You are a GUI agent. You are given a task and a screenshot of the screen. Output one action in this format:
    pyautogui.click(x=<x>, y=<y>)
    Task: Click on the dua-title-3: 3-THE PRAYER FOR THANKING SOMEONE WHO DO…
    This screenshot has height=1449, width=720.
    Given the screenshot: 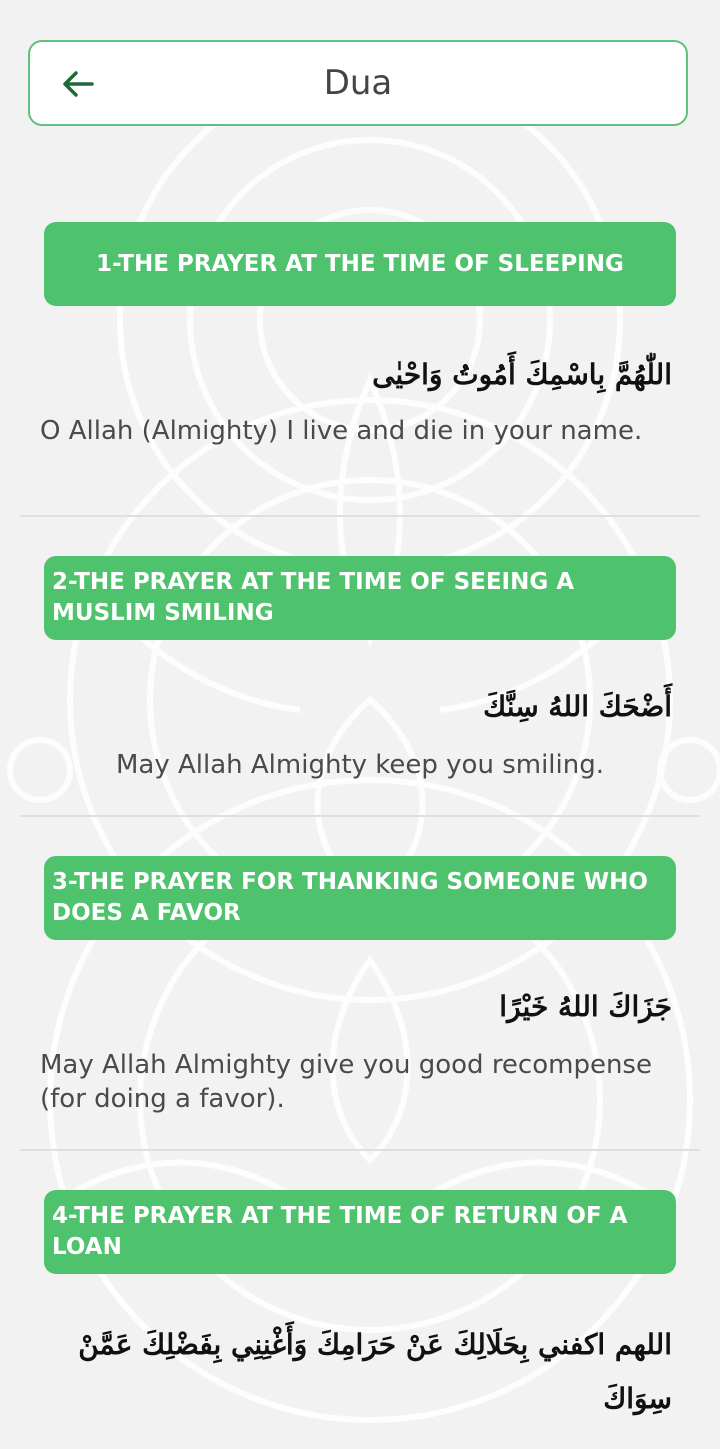 What is the action you would take?
    pyautogui.click(x=350, y=897)
    